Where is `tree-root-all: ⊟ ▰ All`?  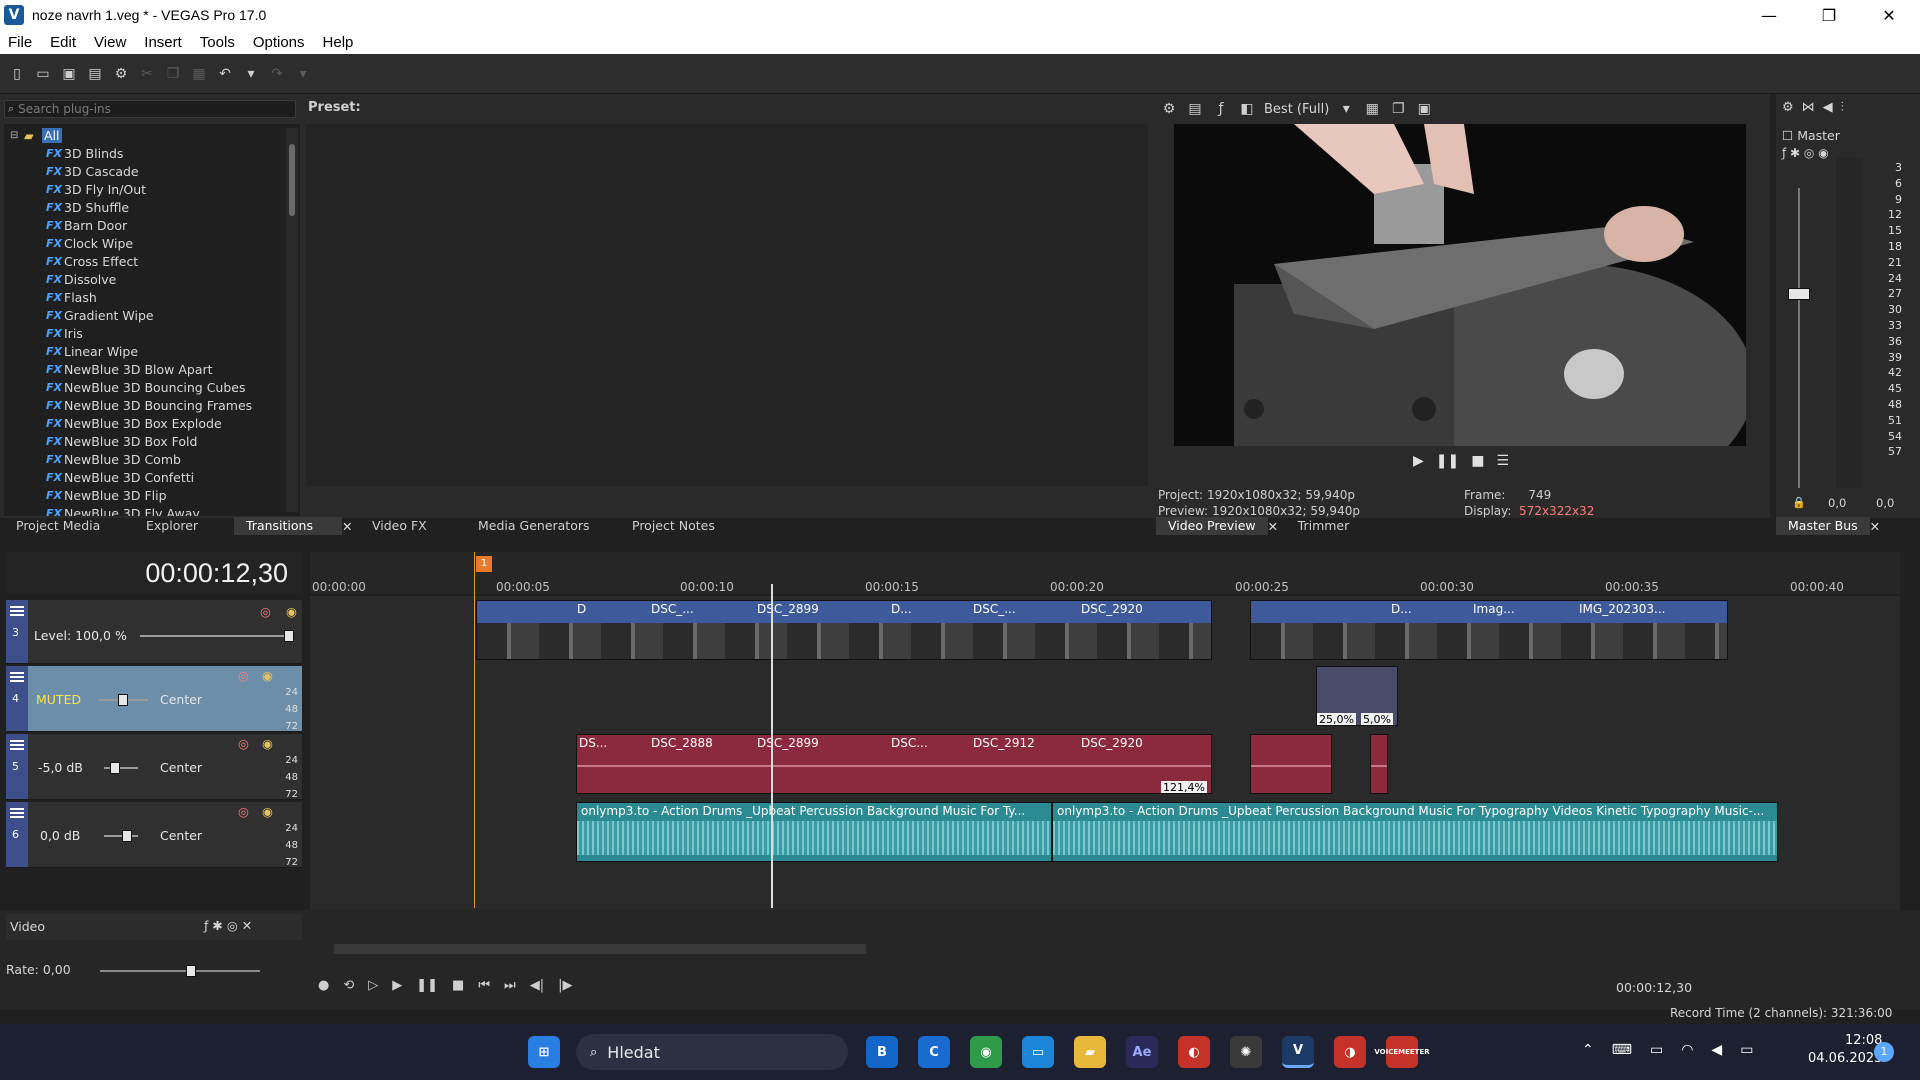 tree-root-all: ⊟ ▰ All is located at coordinates (36, 135).